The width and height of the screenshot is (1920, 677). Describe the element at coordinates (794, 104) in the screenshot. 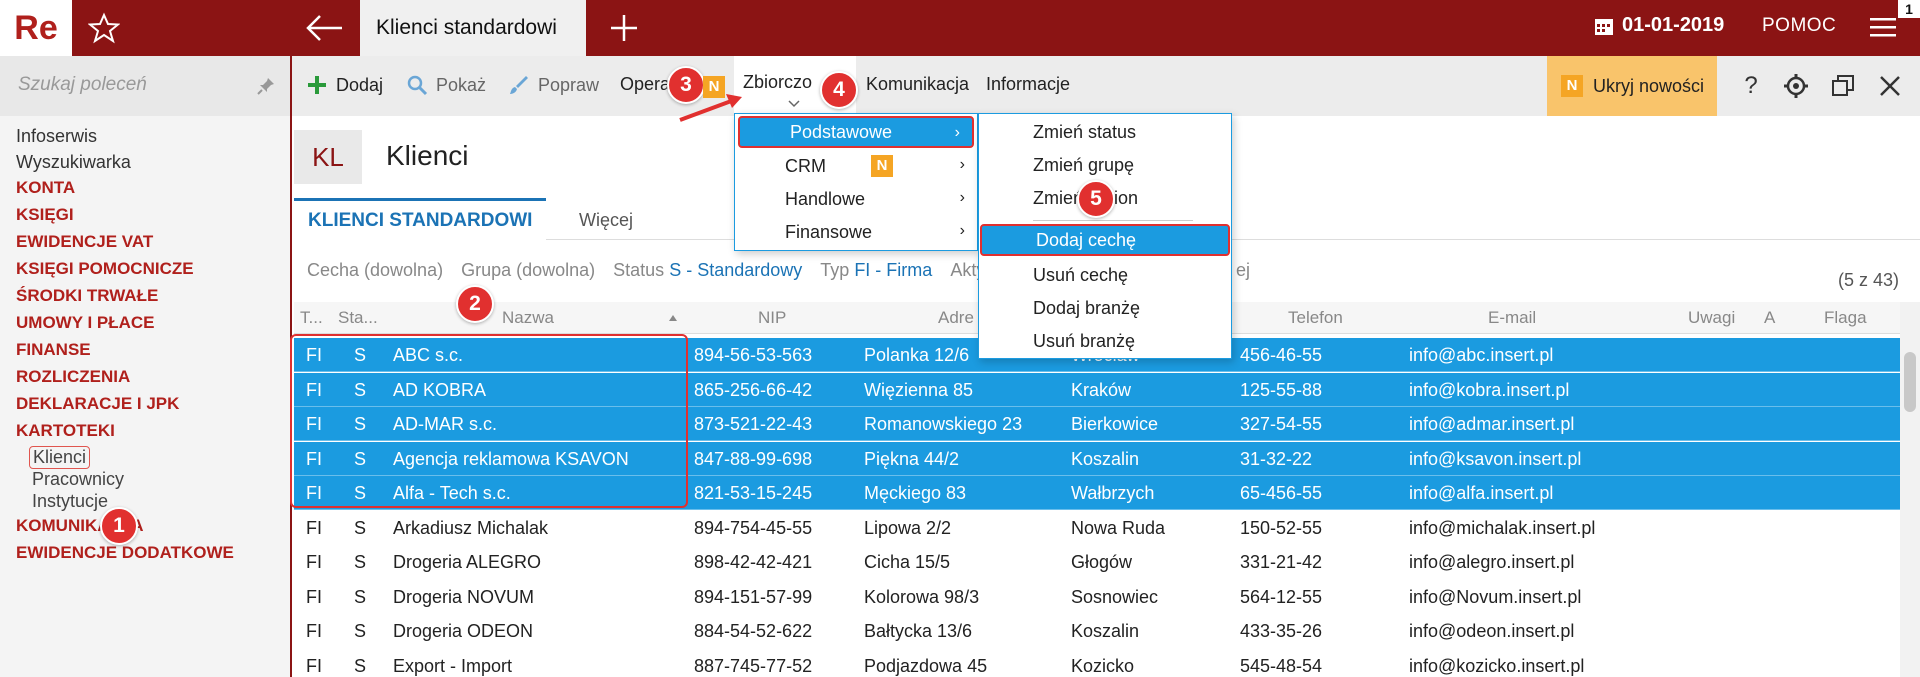

I see `chevron-down-icon` at that location.